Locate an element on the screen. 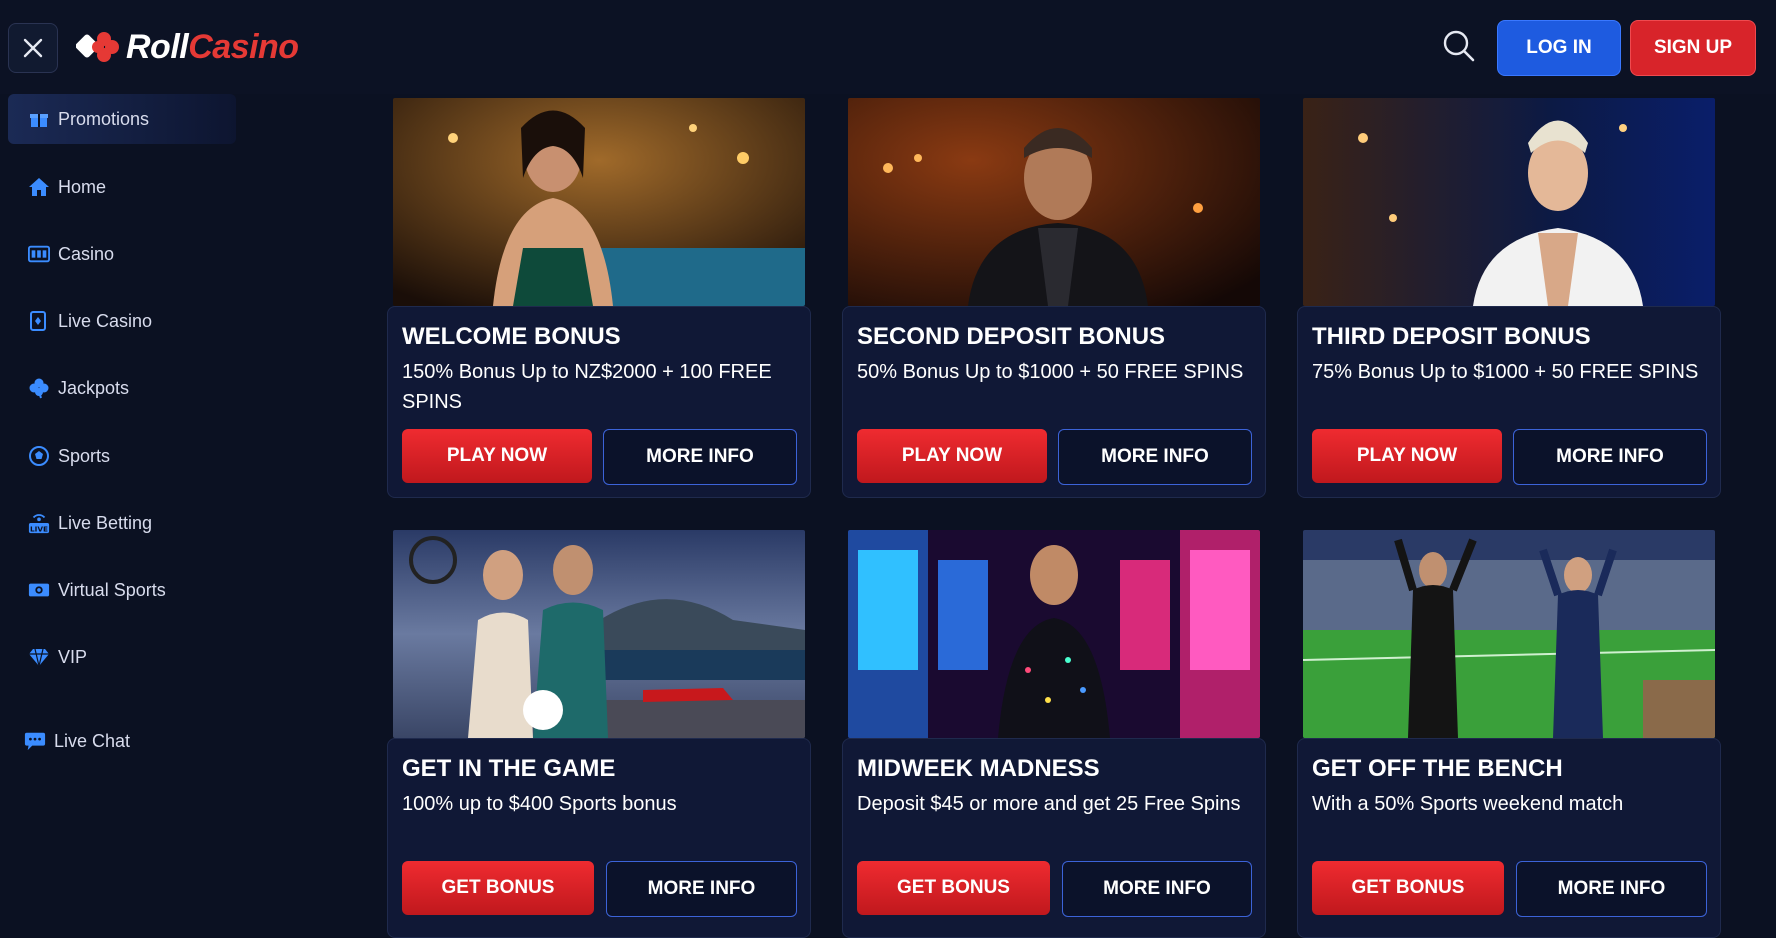 This screenshot has height=938, width=1776. promo-title: GET OFF THE BENCH is located at coordinates (1437, 768).